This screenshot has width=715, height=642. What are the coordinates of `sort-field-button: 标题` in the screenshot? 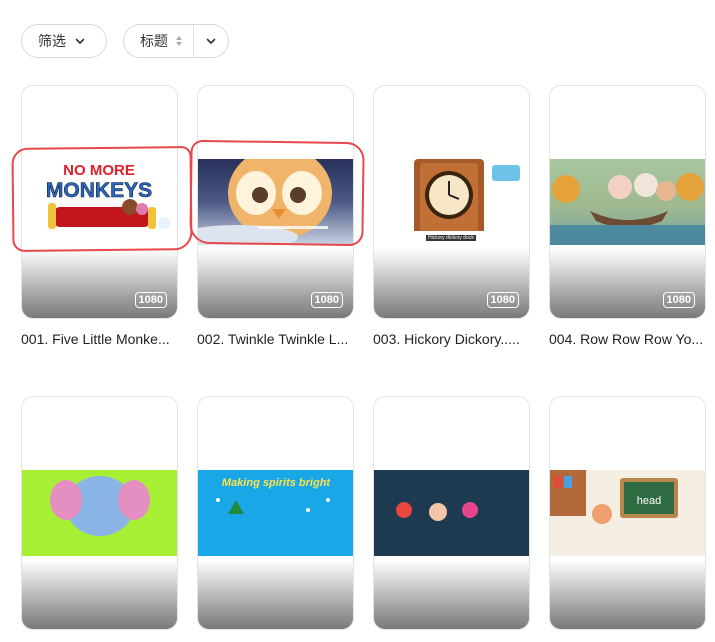 It's located at (159, 41).